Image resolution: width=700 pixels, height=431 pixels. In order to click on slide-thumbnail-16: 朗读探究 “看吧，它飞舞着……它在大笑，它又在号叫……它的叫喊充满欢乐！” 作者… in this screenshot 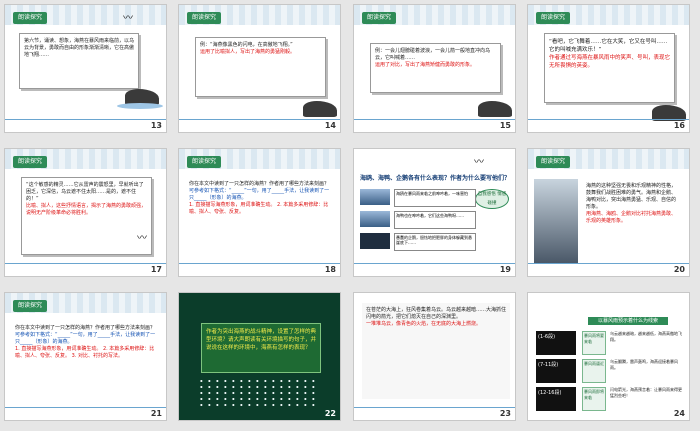, I will do `click(608, 68)`.